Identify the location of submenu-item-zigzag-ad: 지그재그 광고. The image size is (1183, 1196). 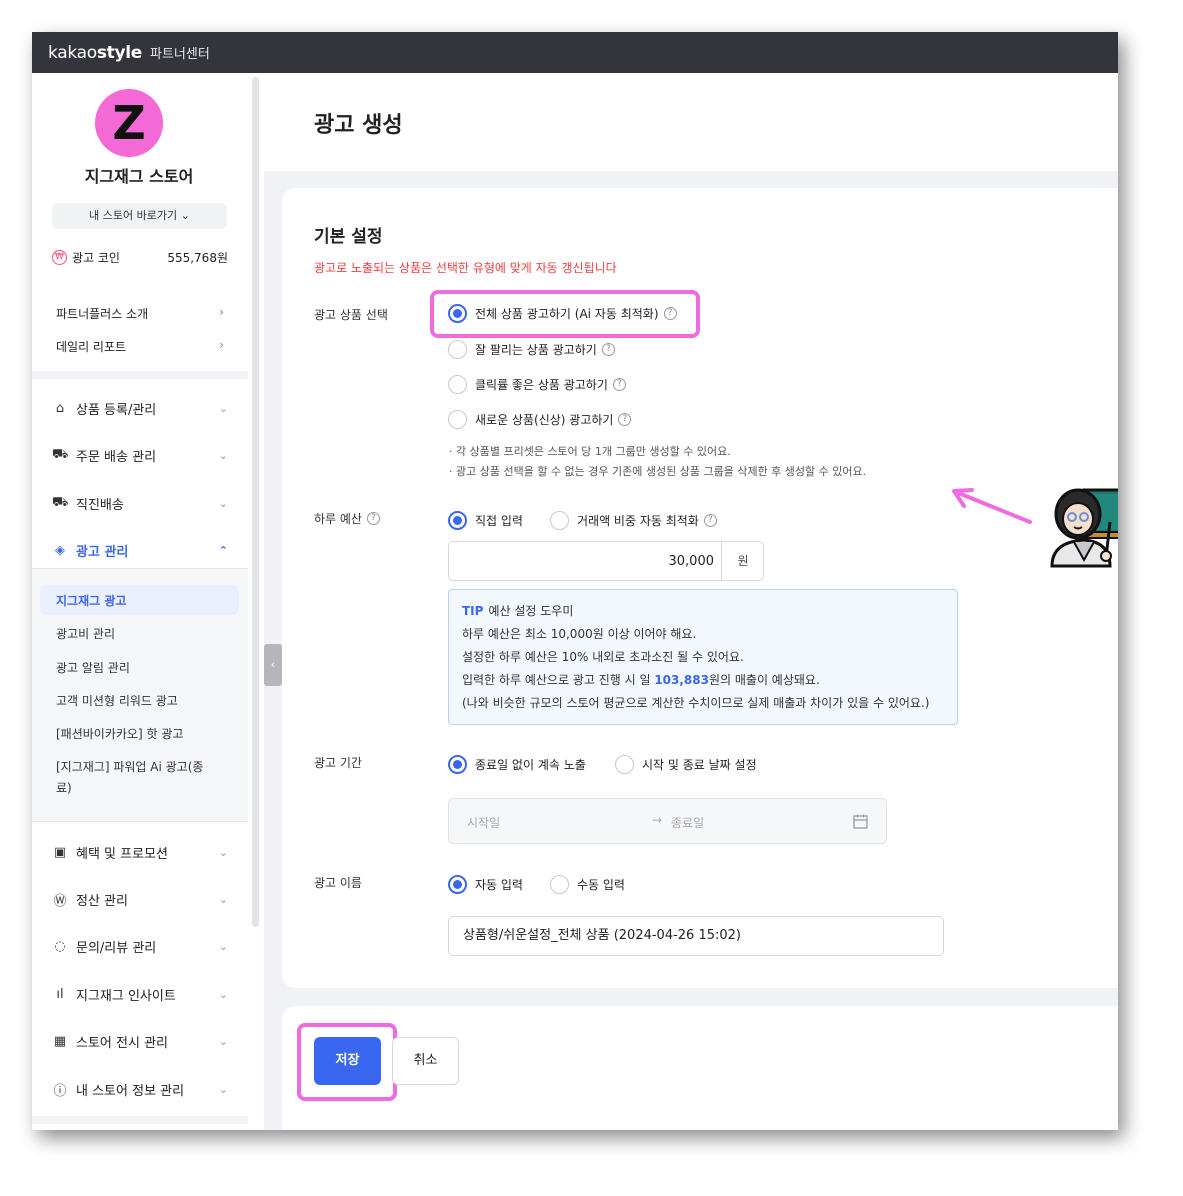
(139, 600).